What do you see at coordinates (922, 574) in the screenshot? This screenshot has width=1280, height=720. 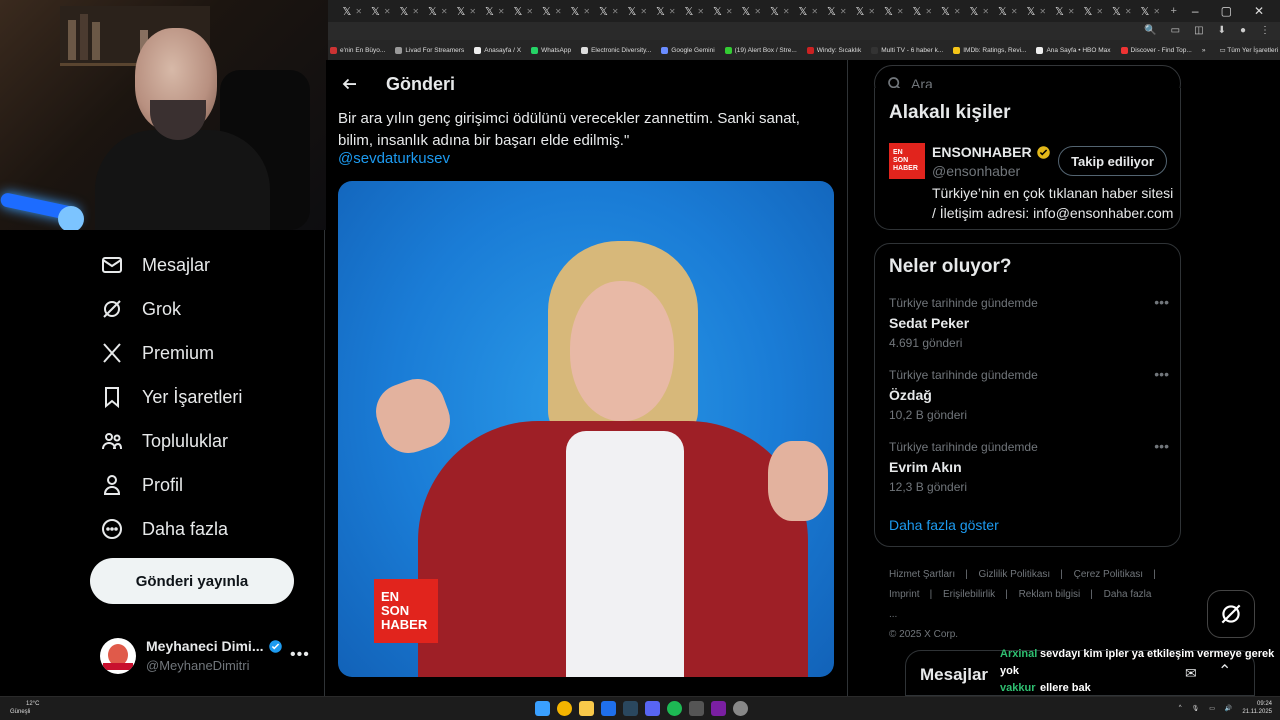 I see `footer-link: Hizmet Şartları` at bounding box center [922, 574].